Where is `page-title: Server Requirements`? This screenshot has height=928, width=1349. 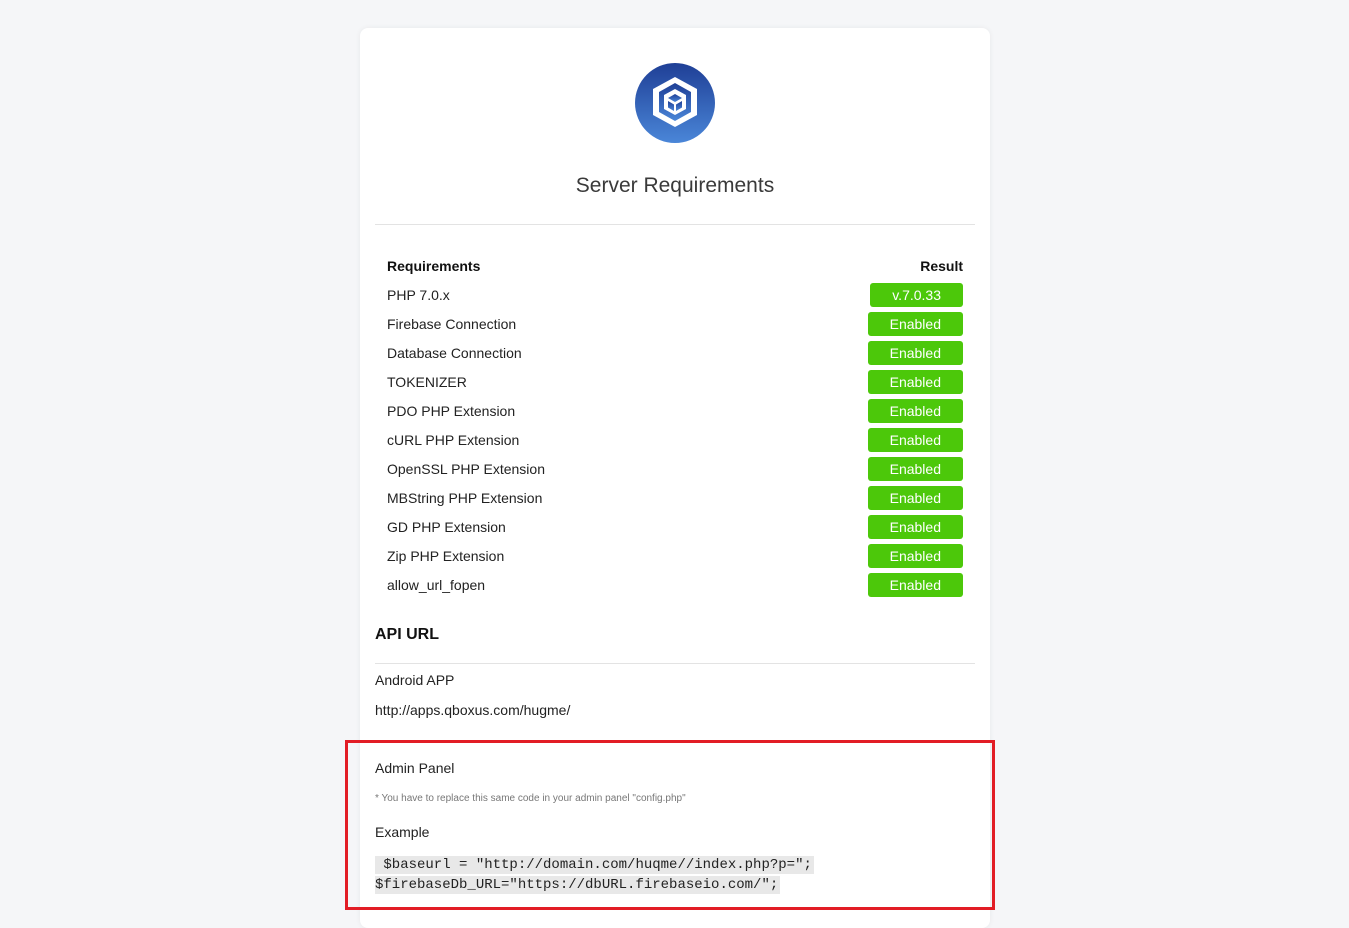 page-title: Server Requirements is located at coordinates (675, 185).